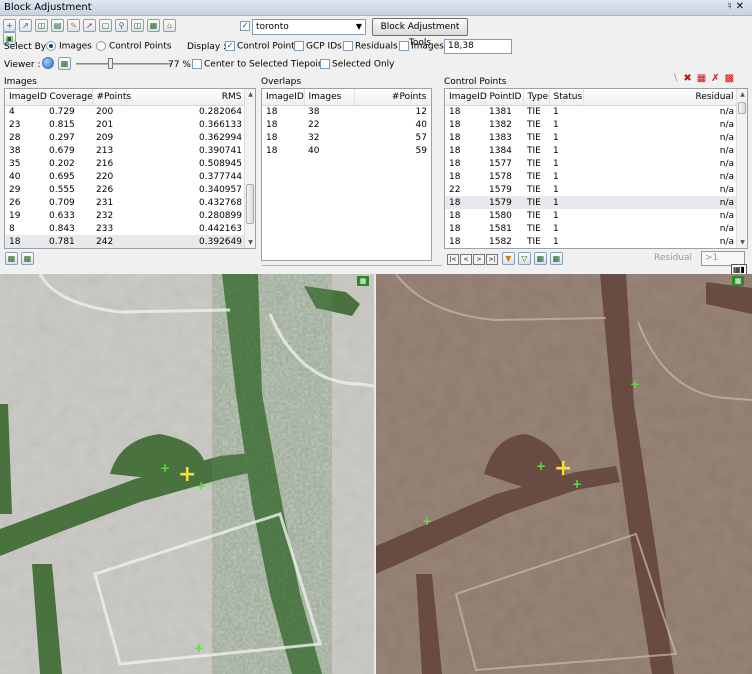 This screenshot has height=674, width=752. What do you see at coordinates (556, 258) in the screenshot?
I see `report-icon: ▦` at bounding box center [556, 258].